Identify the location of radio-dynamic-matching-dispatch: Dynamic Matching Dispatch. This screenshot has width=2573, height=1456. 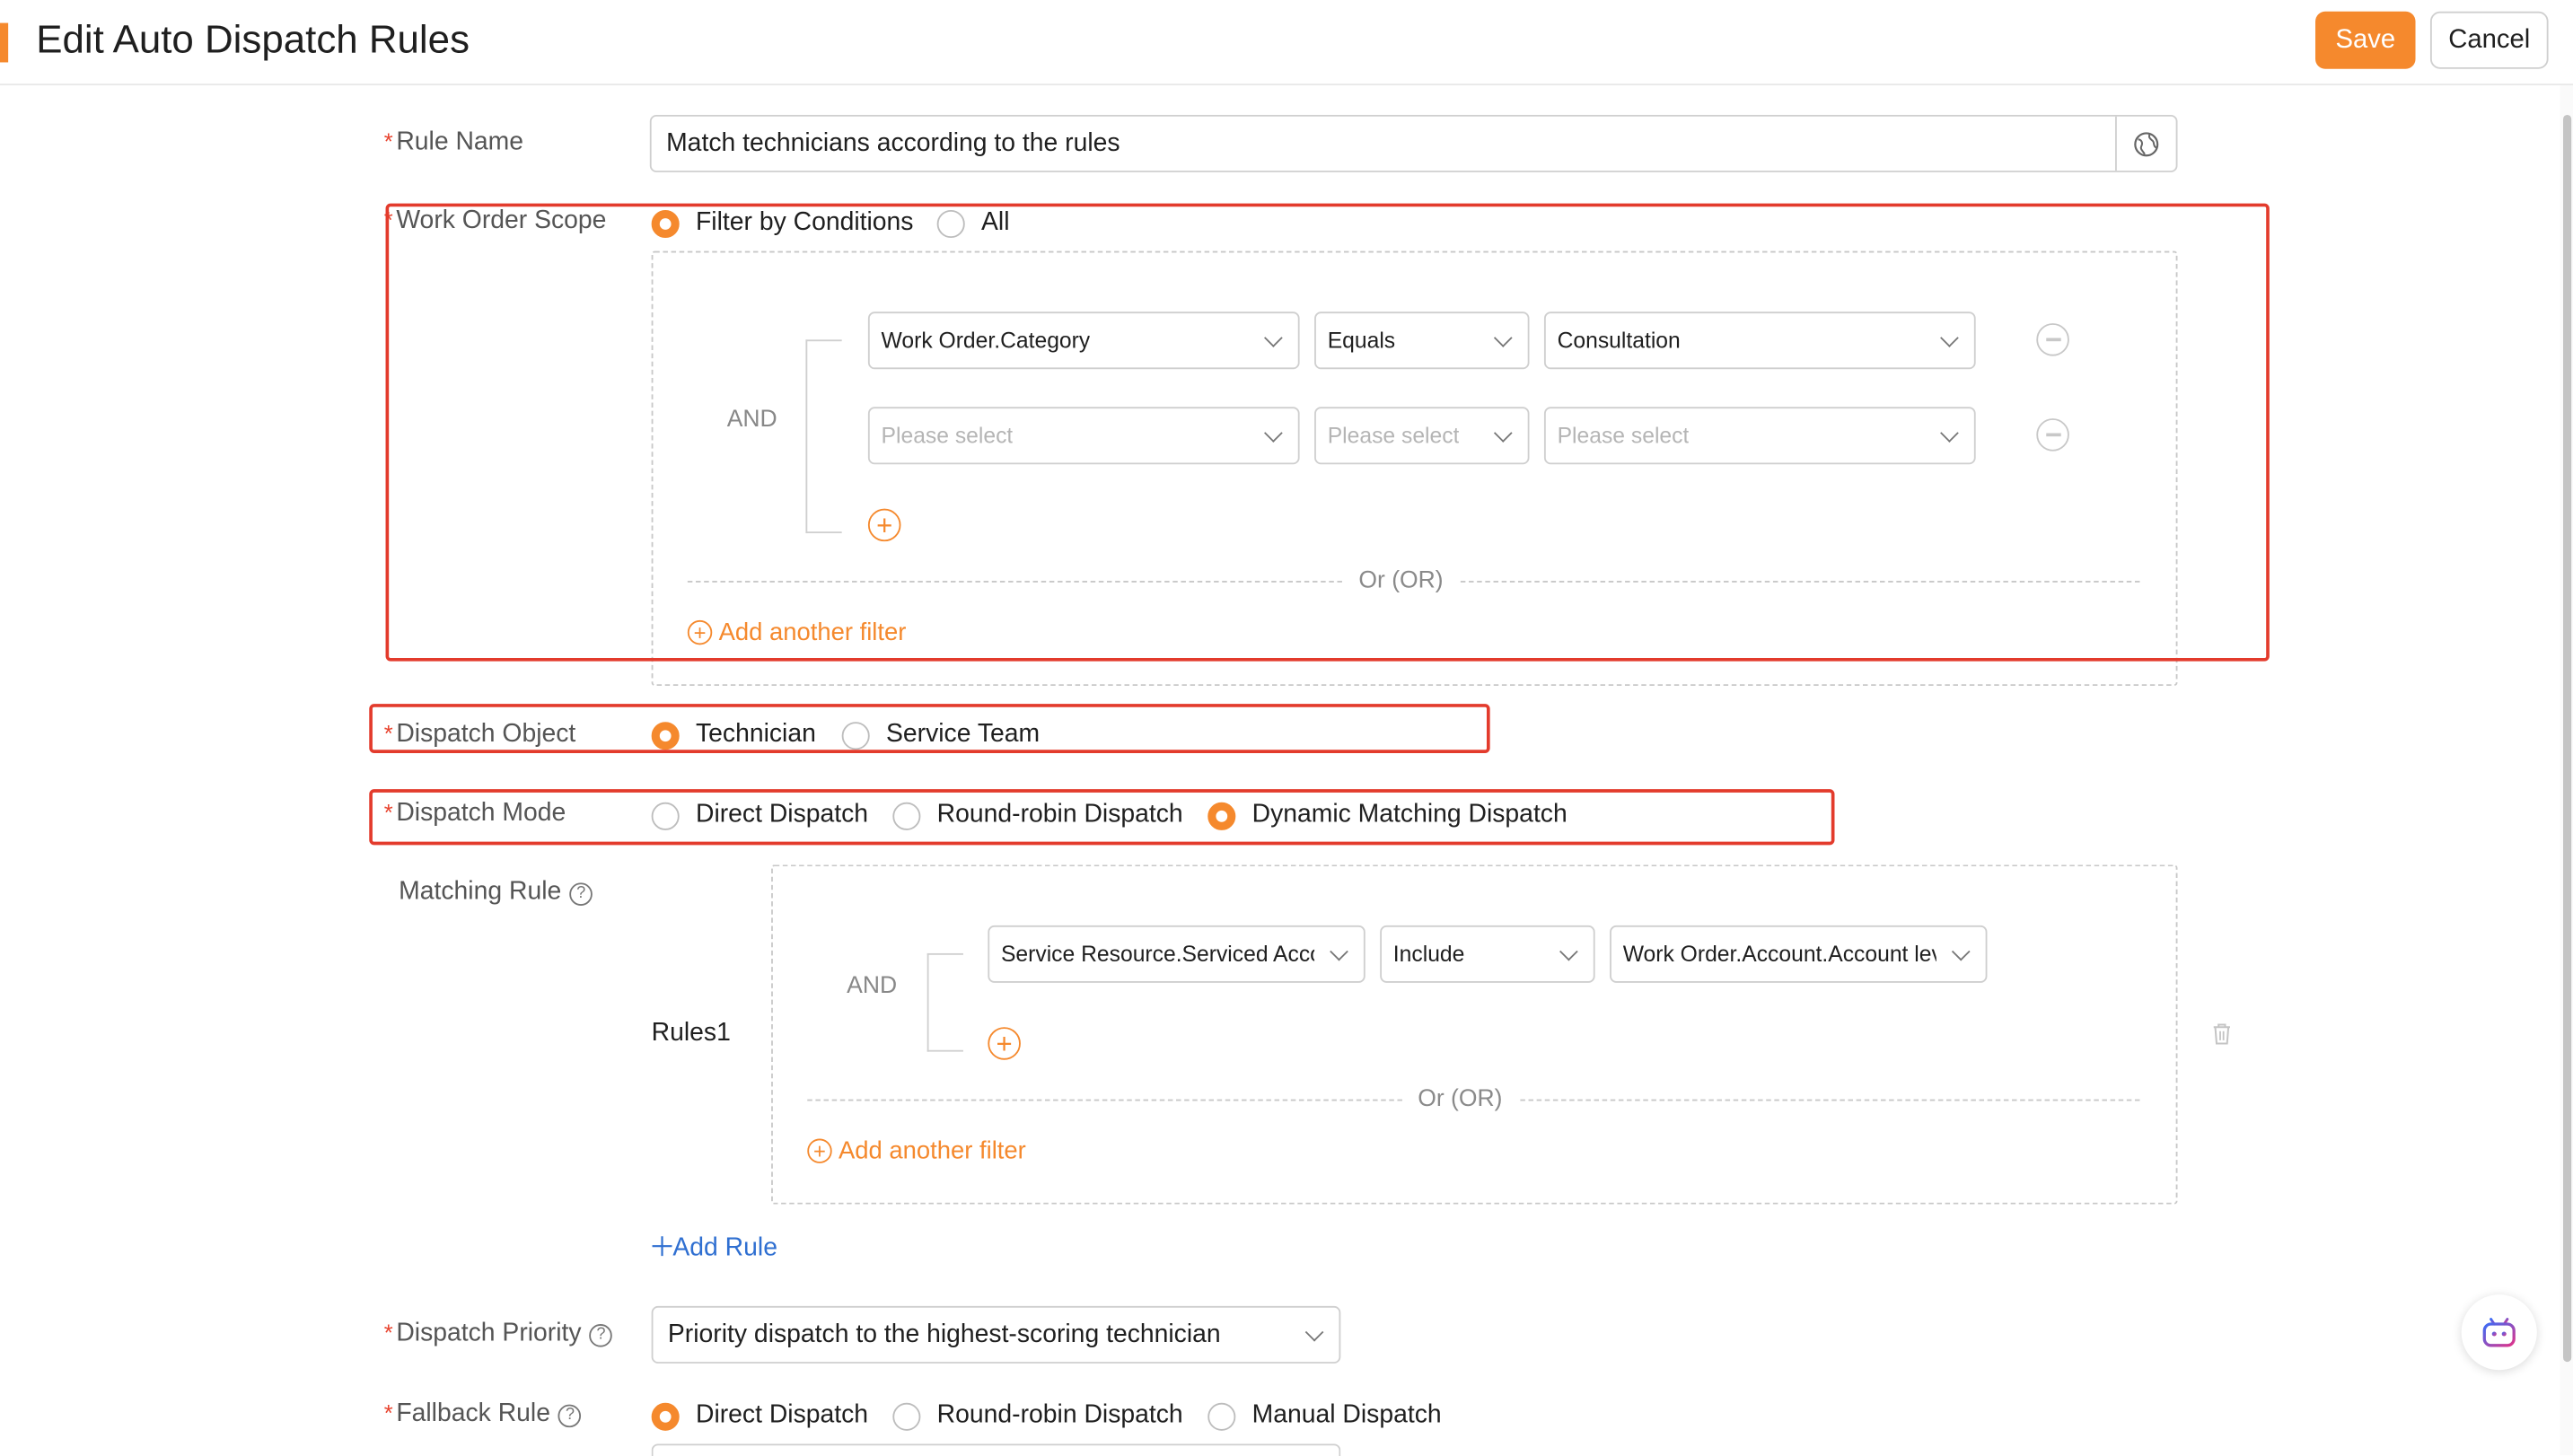
(1387, 815).